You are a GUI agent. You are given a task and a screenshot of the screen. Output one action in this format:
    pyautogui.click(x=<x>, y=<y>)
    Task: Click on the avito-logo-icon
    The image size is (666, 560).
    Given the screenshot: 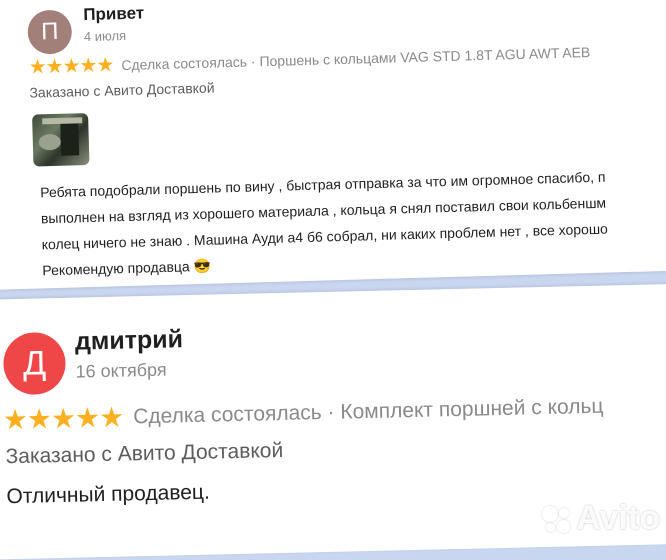 What is the action you would take?
    pyautogui.click(x=557, y=519)
    